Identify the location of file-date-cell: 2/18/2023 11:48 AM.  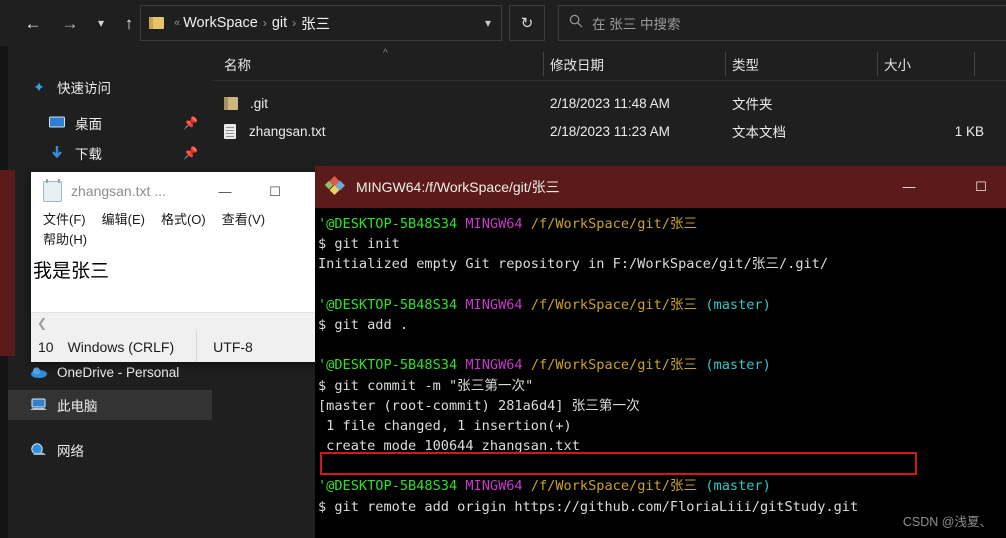
(610, 103).